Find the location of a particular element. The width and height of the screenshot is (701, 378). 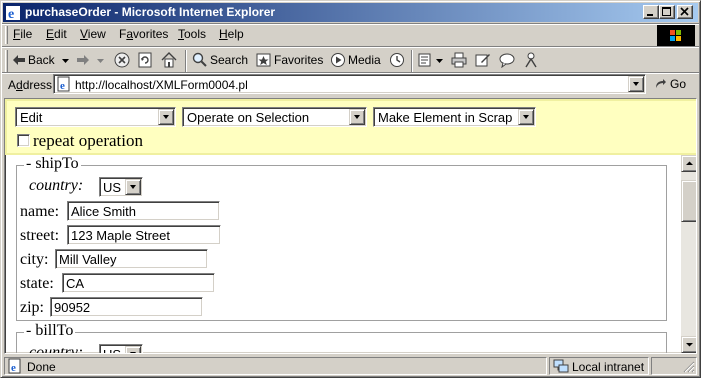

menu-tools: Tools is located at coordinates (192, 34).